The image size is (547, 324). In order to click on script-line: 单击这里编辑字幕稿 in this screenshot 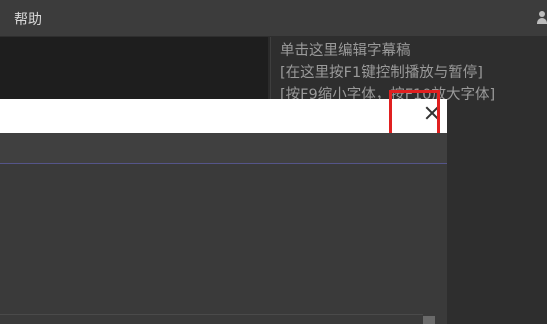, I will do `click(345, 51)`.